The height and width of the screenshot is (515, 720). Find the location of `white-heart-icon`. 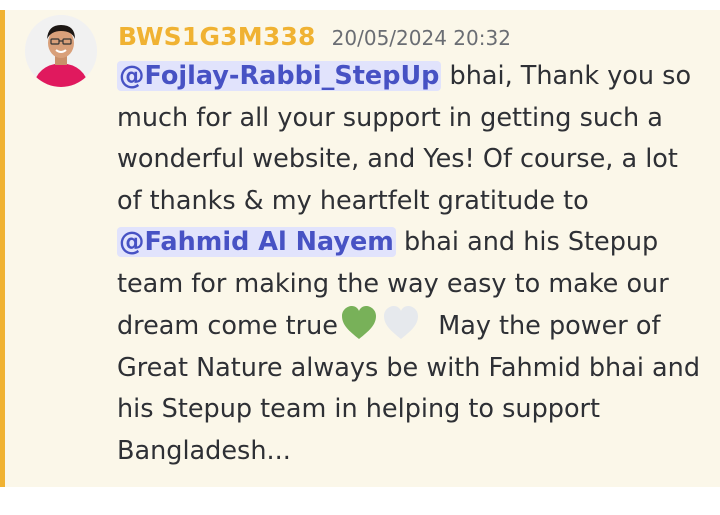

white-heart-icon is located at coordinates (400, 322).